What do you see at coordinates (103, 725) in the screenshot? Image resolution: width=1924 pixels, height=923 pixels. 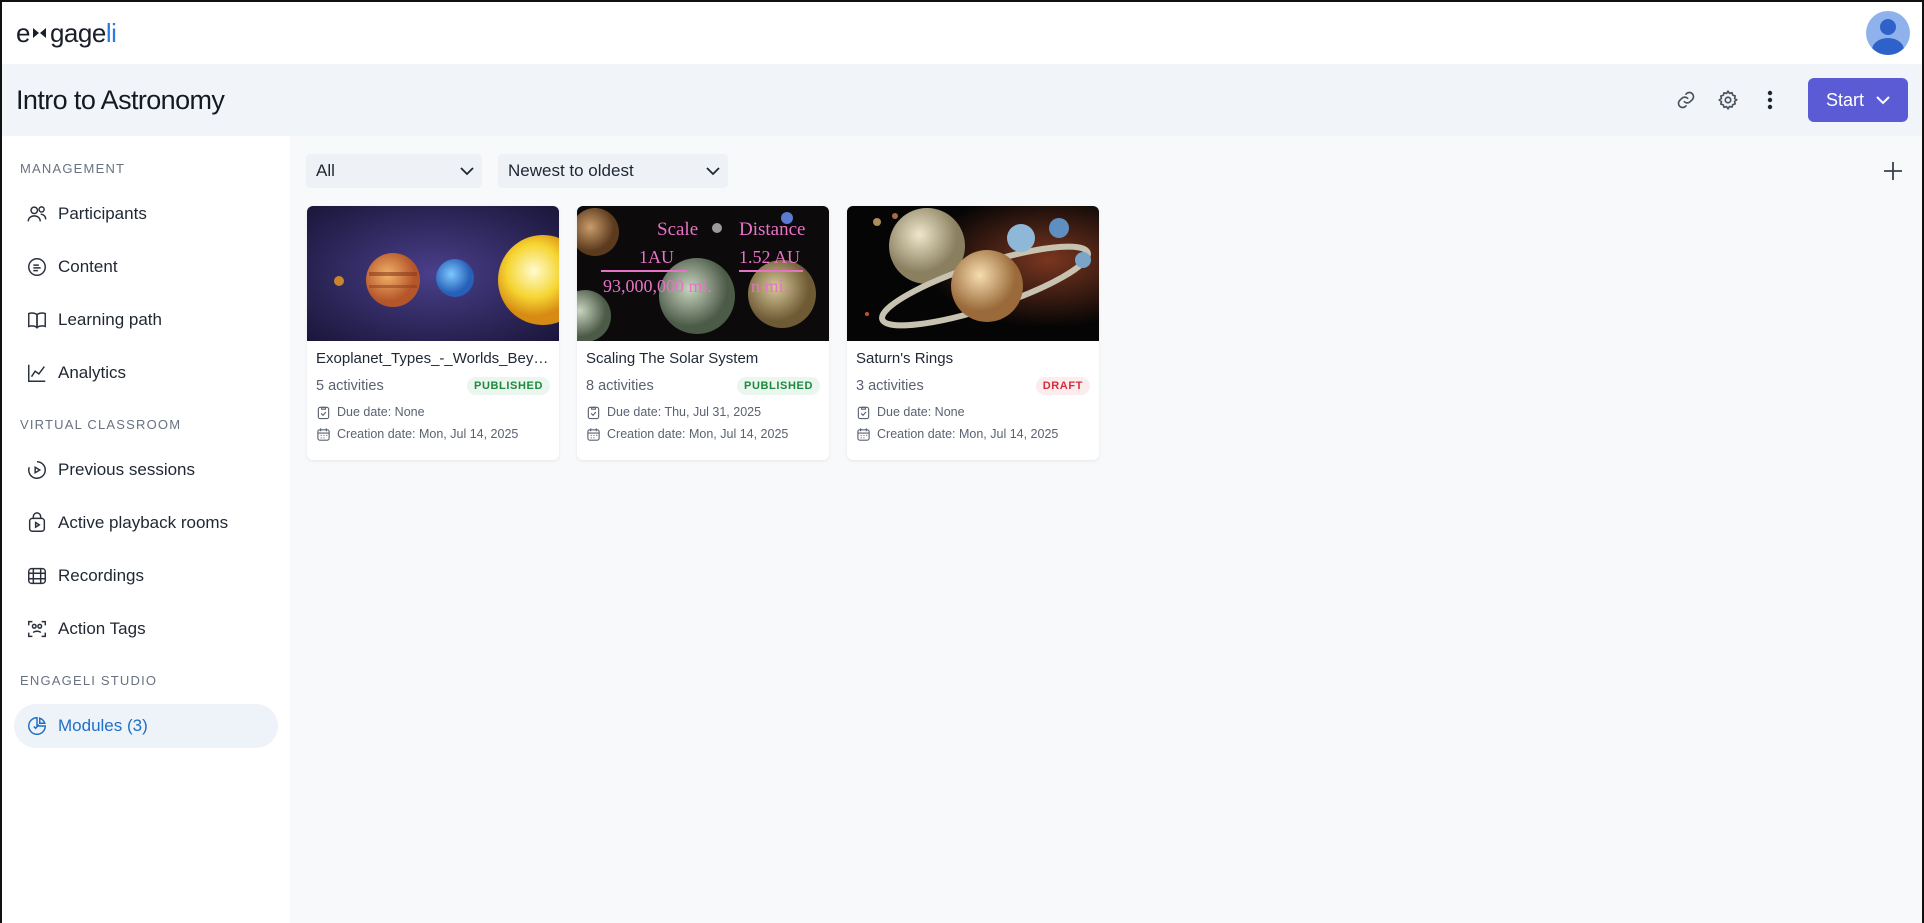 I see `sidebar-item-label: Modules (3)` at bounding box center [103, 725].